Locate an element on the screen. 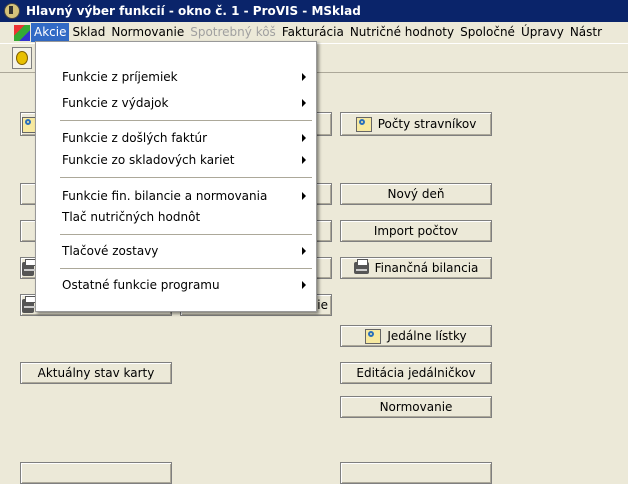 The height and width of the screenshot is (484, 628). financna-bilancia-button: Finančná bilancia is located at coordinates (416, 268).